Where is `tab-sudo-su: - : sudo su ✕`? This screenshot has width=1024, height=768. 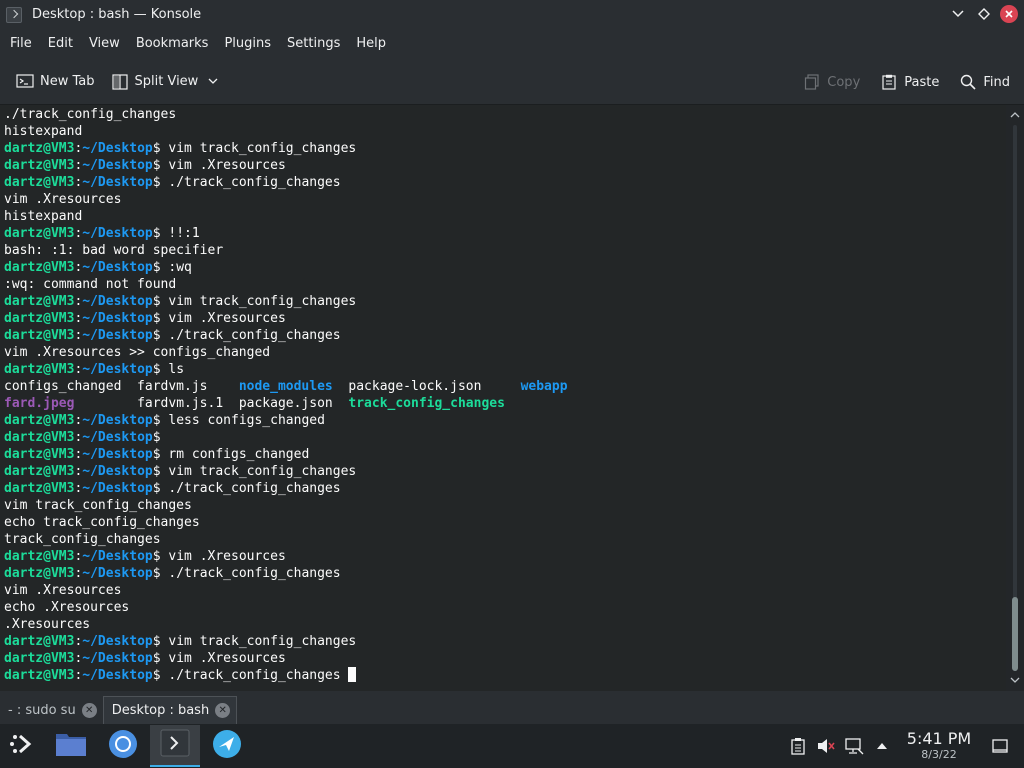 tab-sudo-su: - : sudo su ✕ is located at coordinates (51, 710).